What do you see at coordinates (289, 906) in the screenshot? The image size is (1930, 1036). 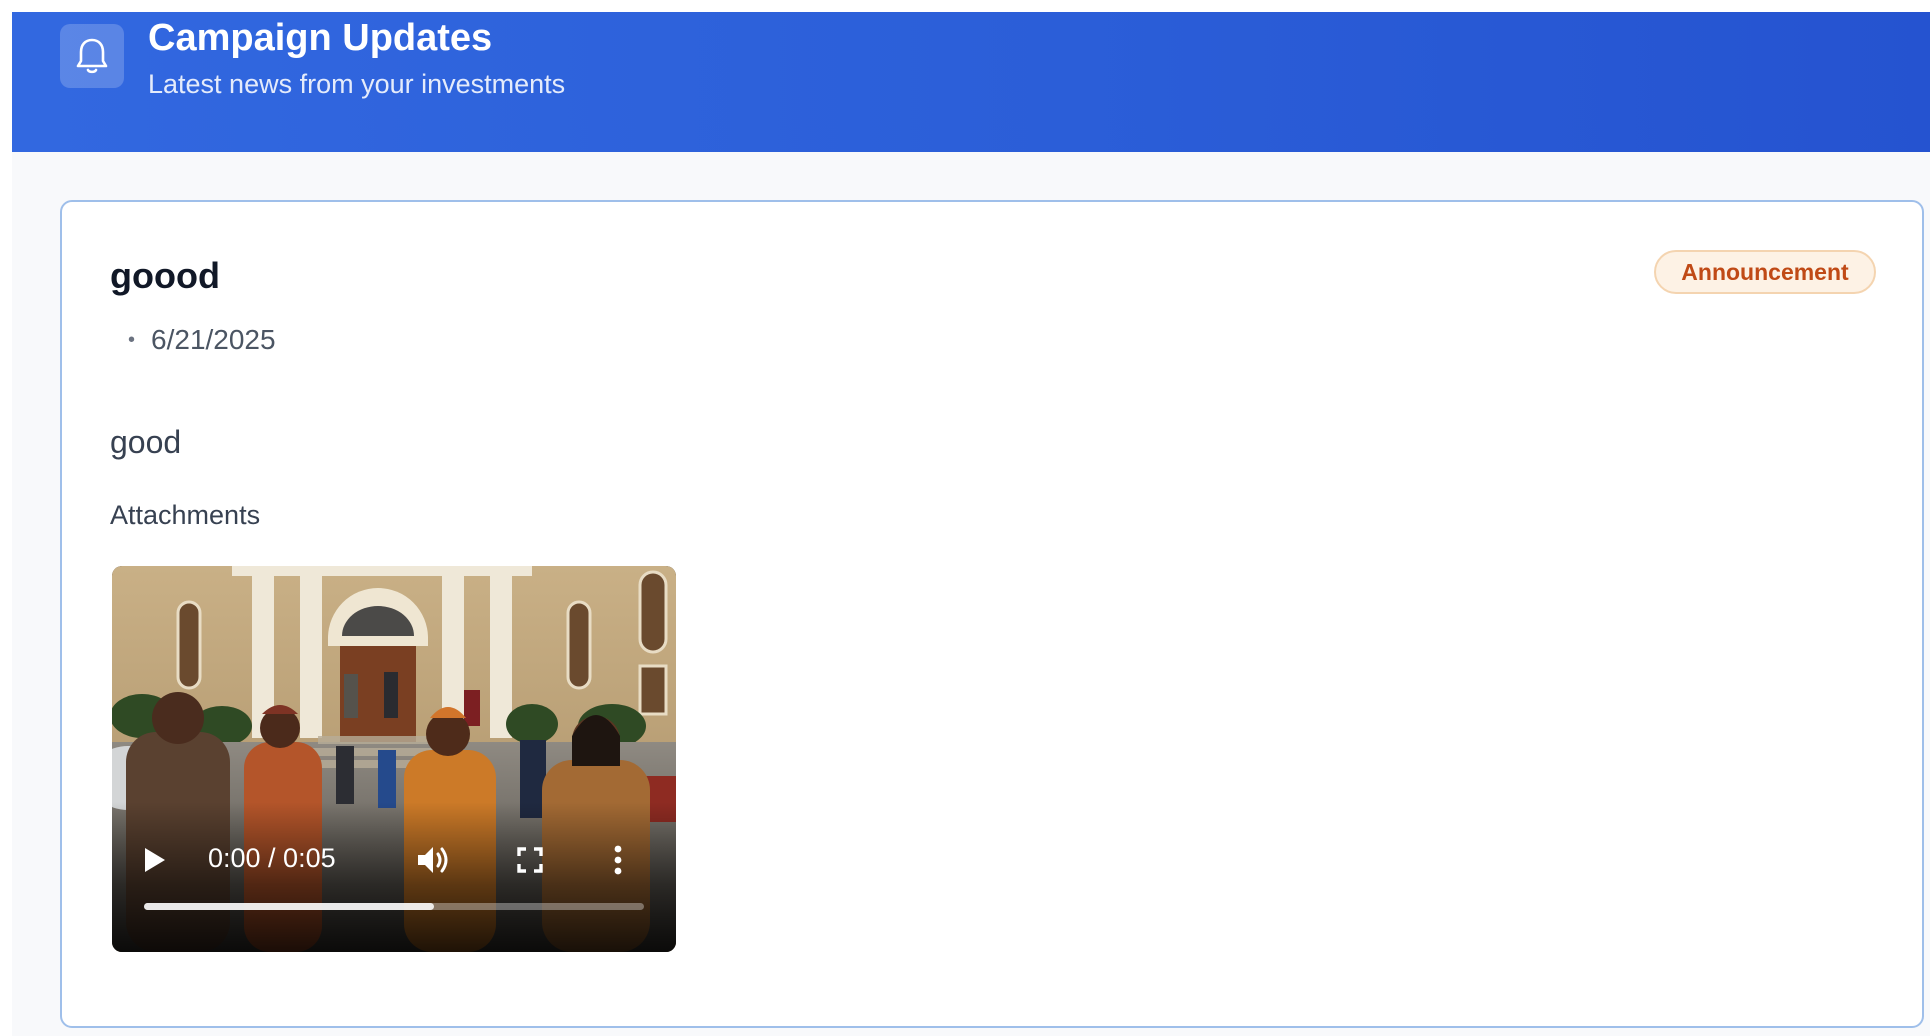 I see `video-buffered-bar` at bounding box center [289, 906].